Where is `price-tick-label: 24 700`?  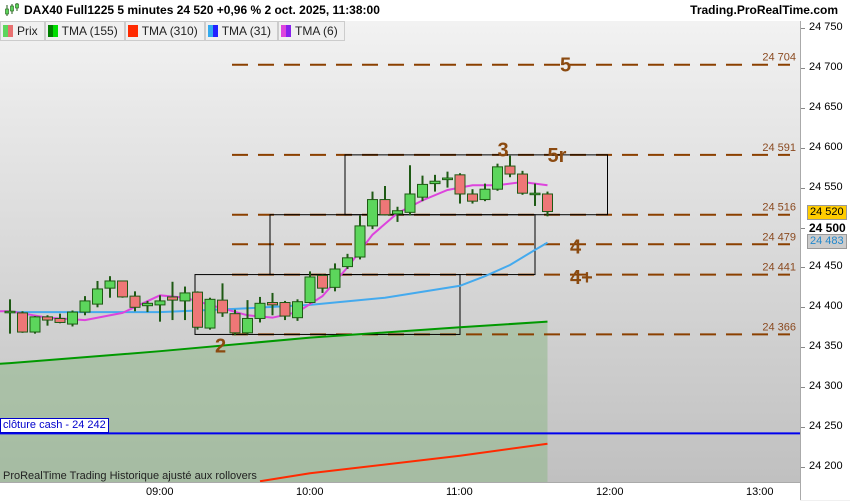 price-tick-label: 24 700 is located at coordinates (826, 66).